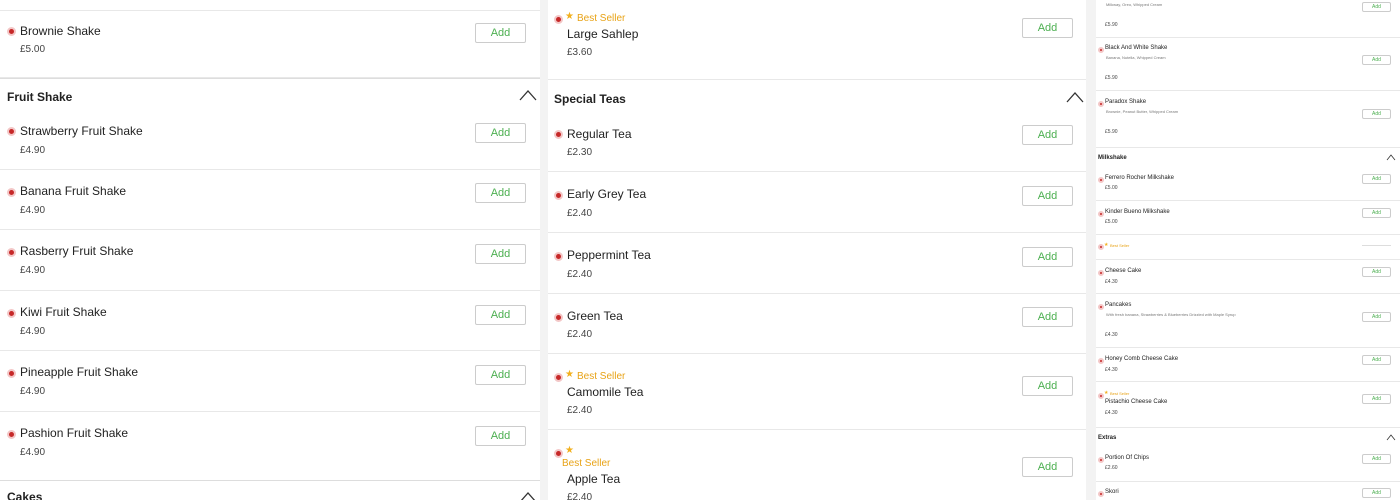 The width and height of the screenshot is (1400, 500). Describe the element at coordinates (1107, 438) in the screenshot. I see `section-title: Extras` at that location.